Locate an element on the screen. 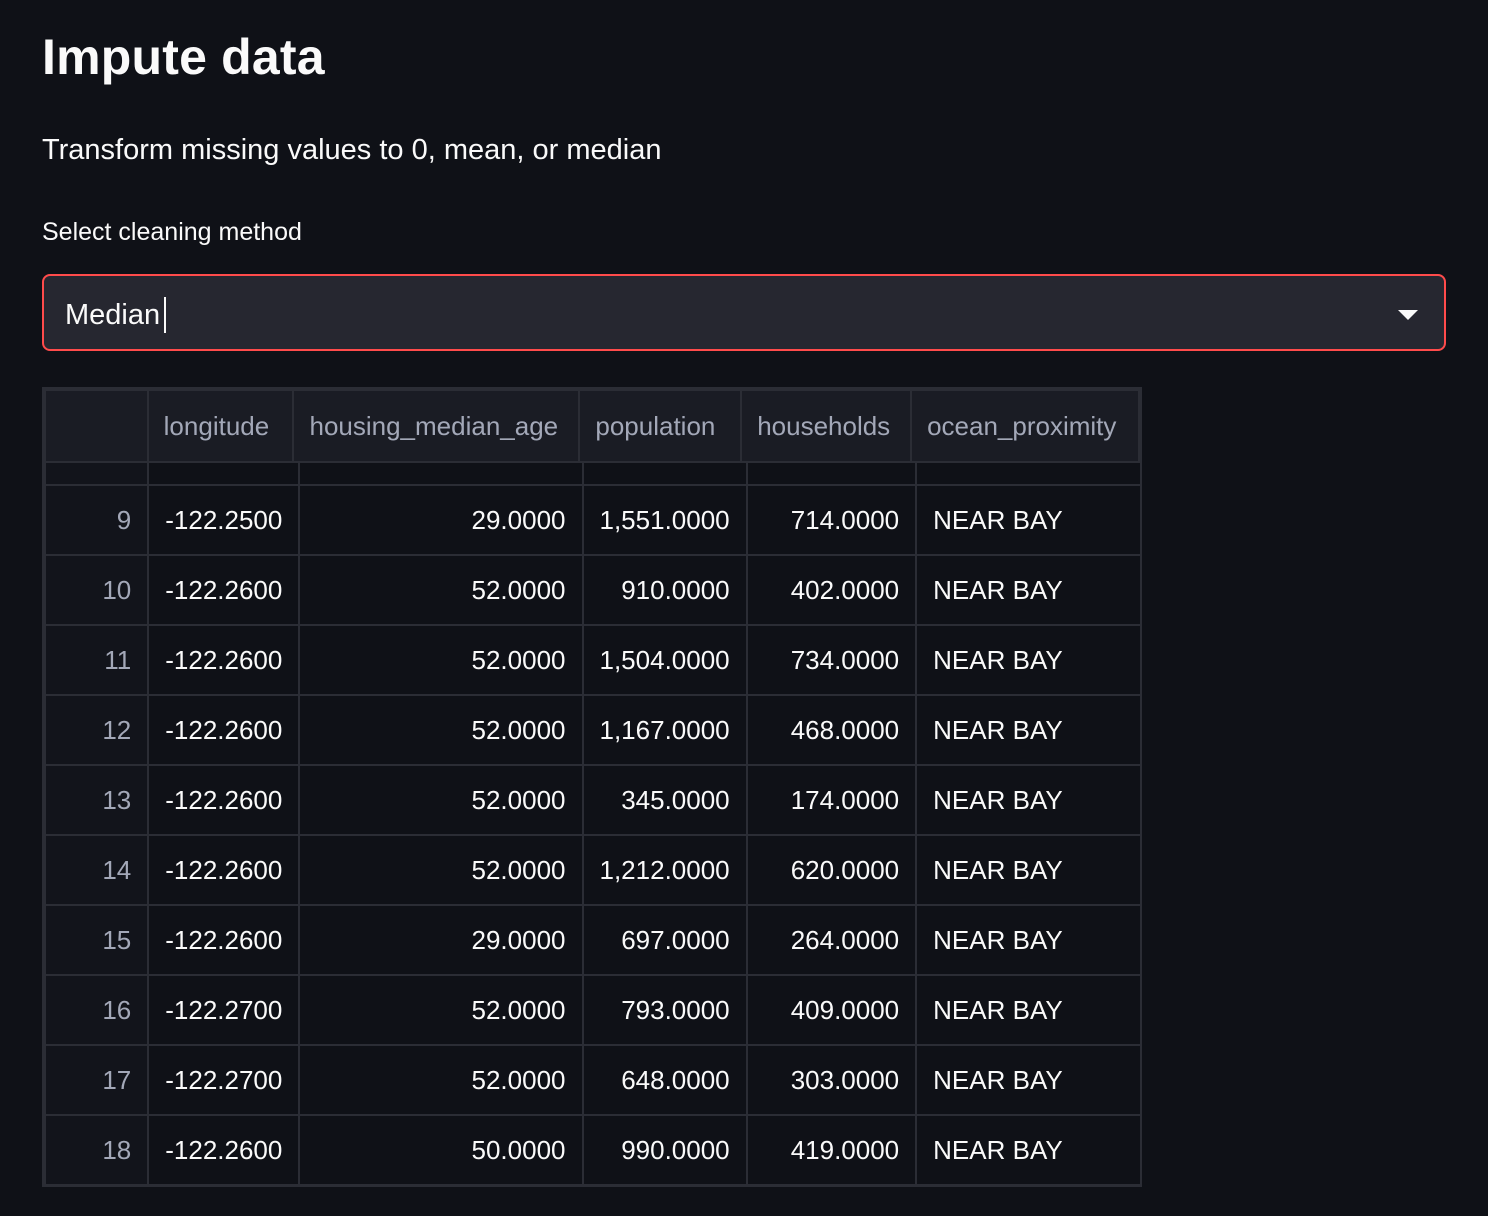  table-cell: 409.0000 is located at coordinates (831, 1010).